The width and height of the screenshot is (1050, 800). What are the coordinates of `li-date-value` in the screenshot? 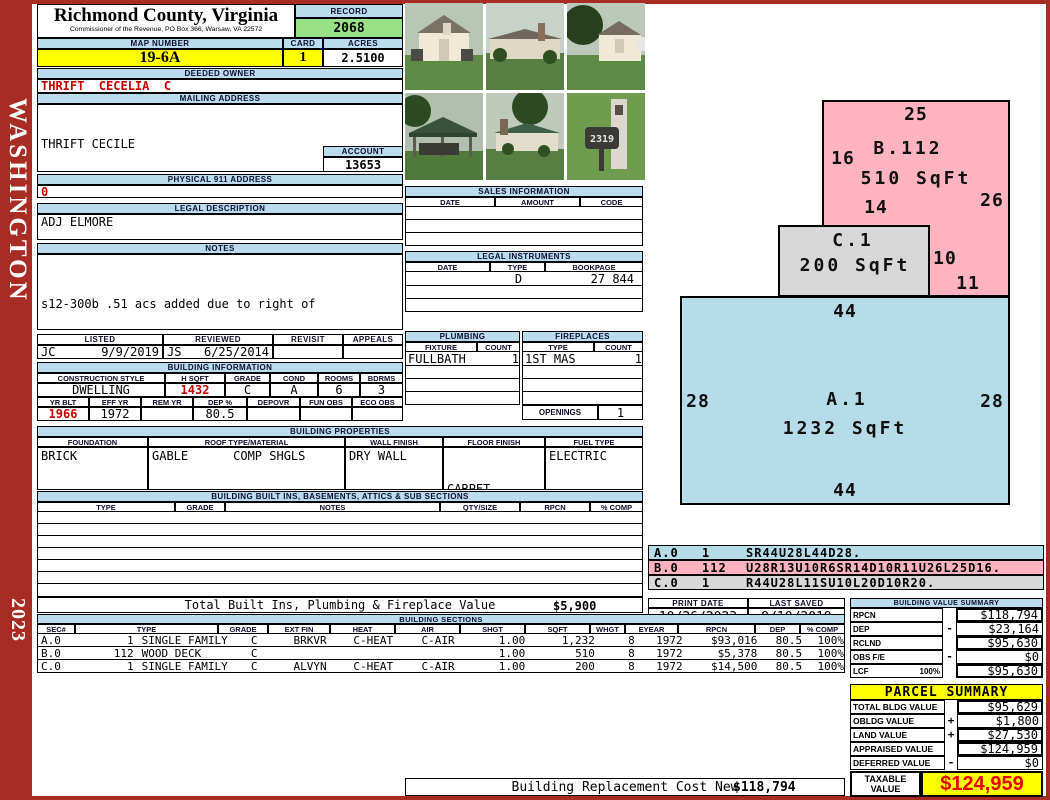 It's located at (448, 278).